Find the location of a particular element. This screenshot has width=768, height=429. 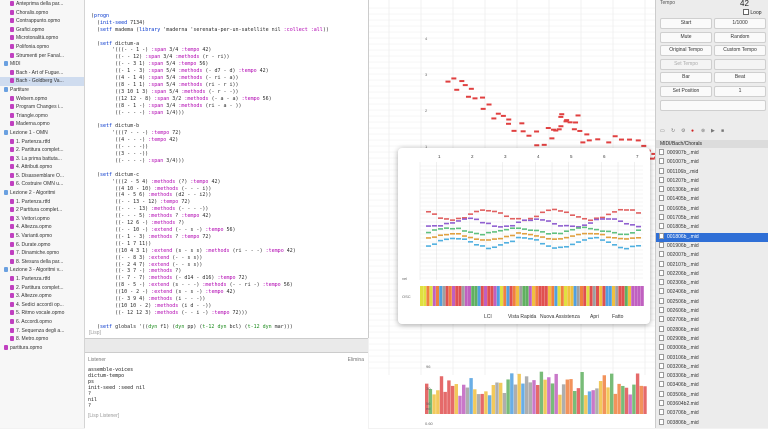

popup-button: Nuova Assistenza is located at coordinates (560, 317).